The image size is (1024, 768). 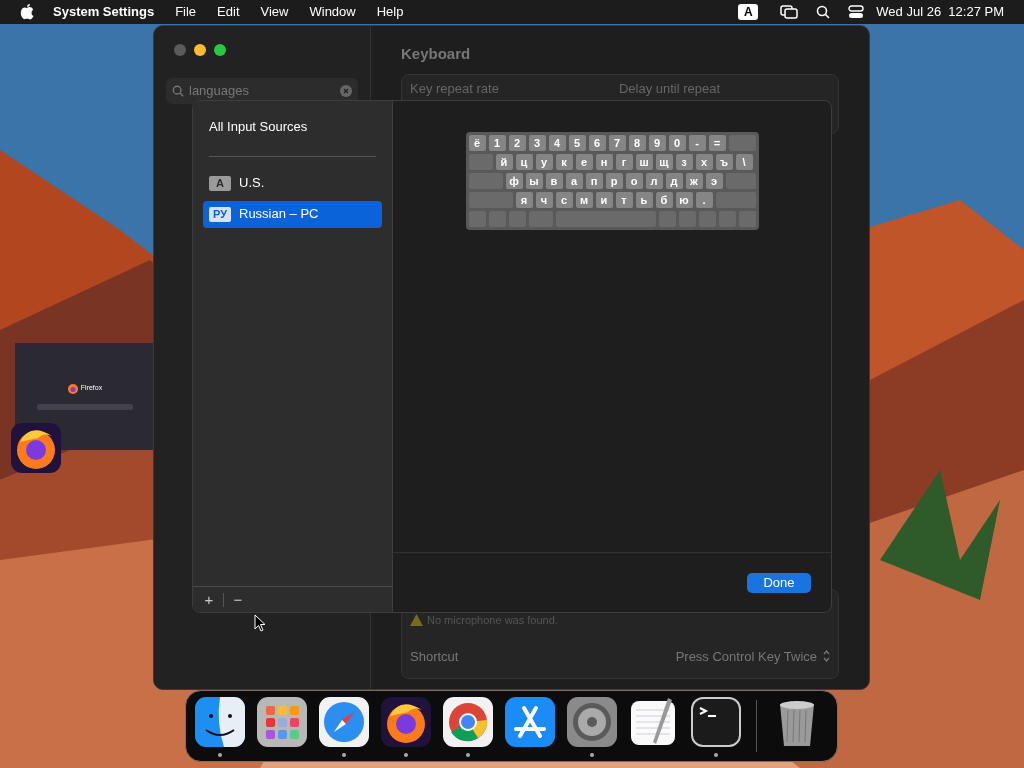 What do you see at coordinates (220, 214) in the screenshot?
I see `source-badge: РУ` at bounding box center [220, 214].